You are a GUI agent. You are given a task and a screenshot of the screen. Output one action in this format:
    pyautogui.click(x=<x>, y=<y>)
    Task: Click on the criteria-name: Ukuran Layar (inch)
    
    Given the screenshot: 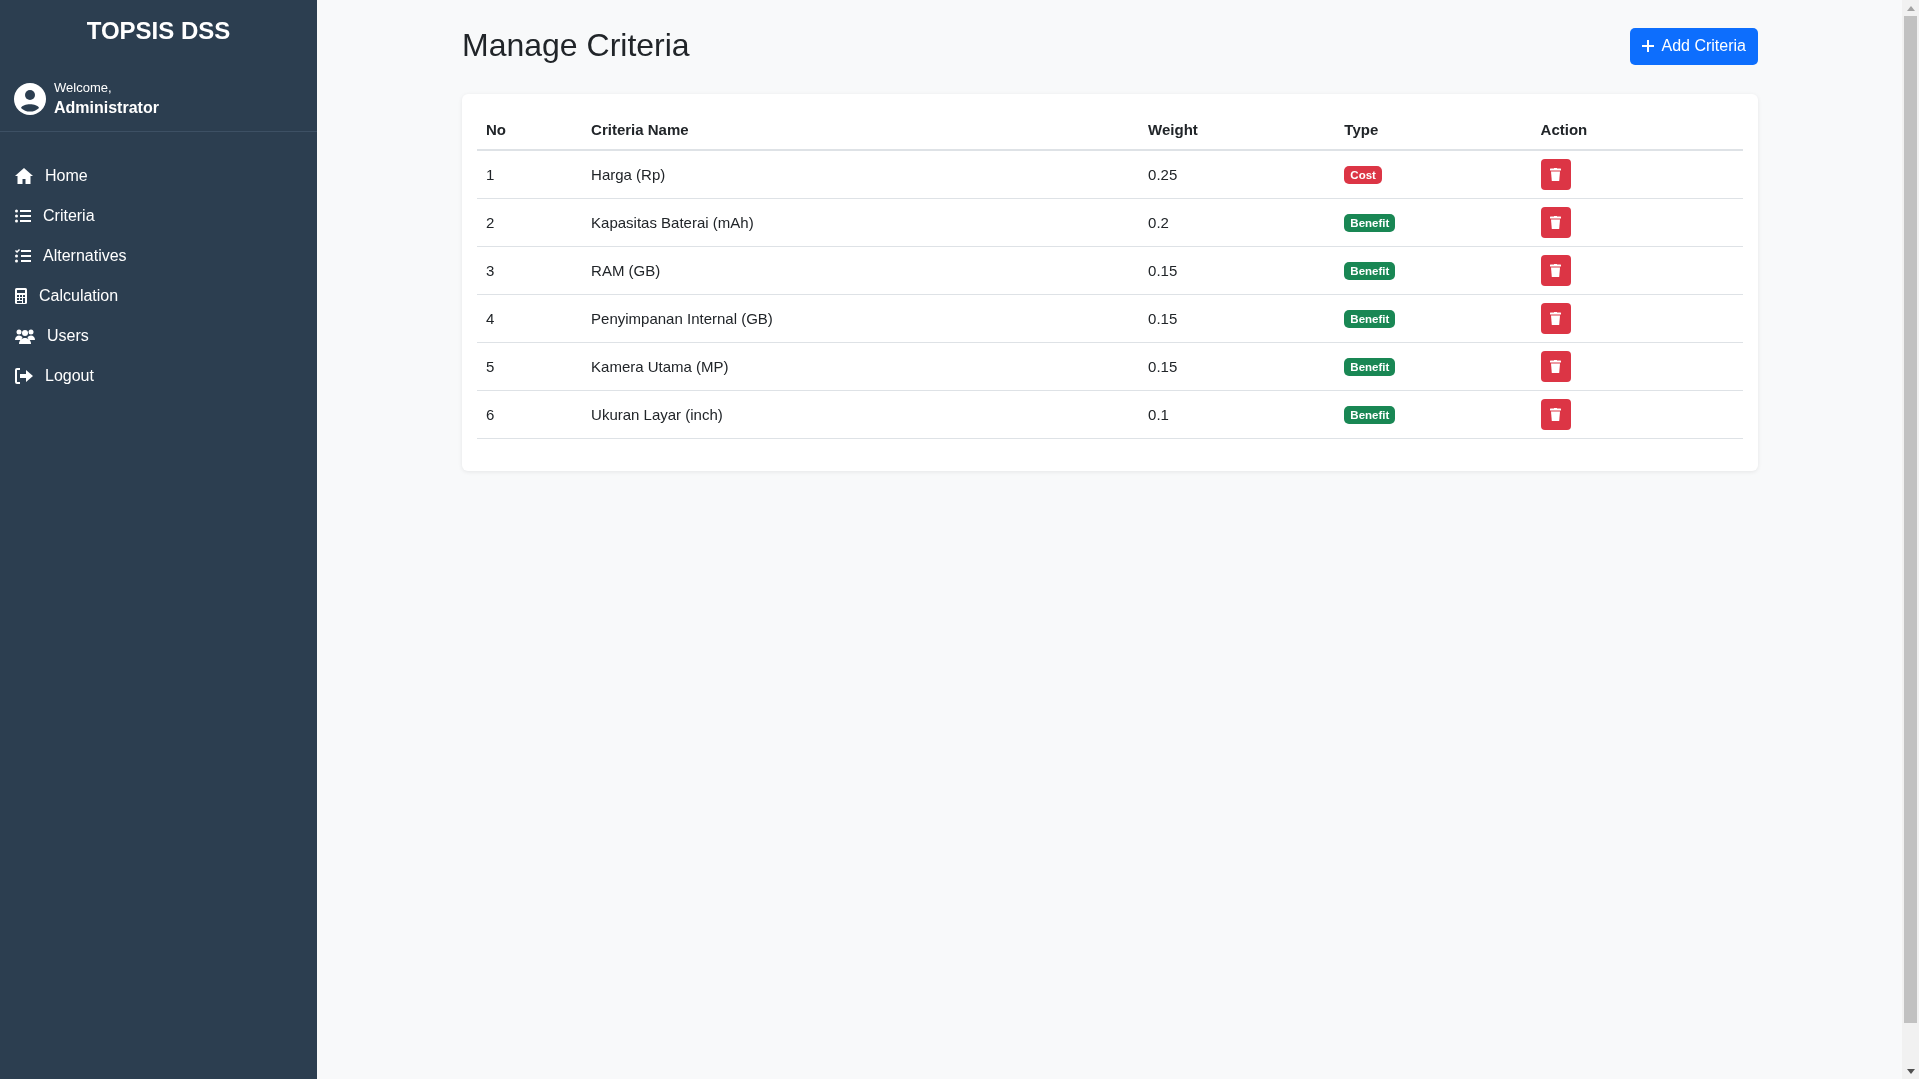 What is the action you would take?
    pyautogui.click(x=861, y=414)
    